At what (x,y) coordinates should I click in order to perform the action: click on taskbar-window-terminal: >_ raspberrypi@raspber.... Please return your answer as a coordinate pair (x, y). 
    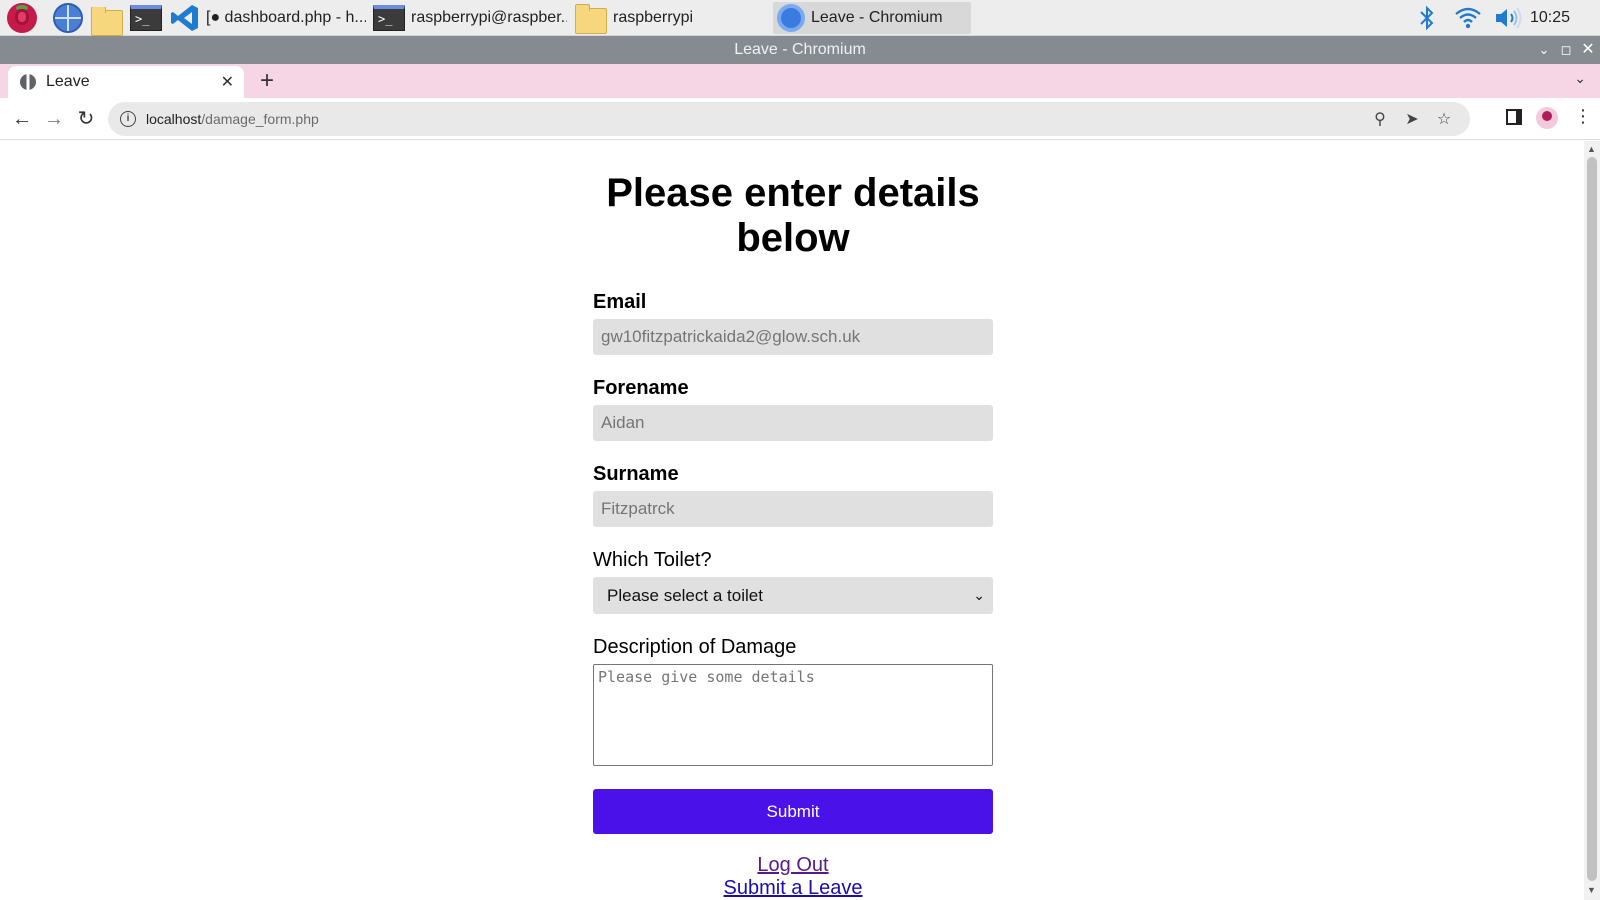
    Looking at the image, I should click on (470, 18).